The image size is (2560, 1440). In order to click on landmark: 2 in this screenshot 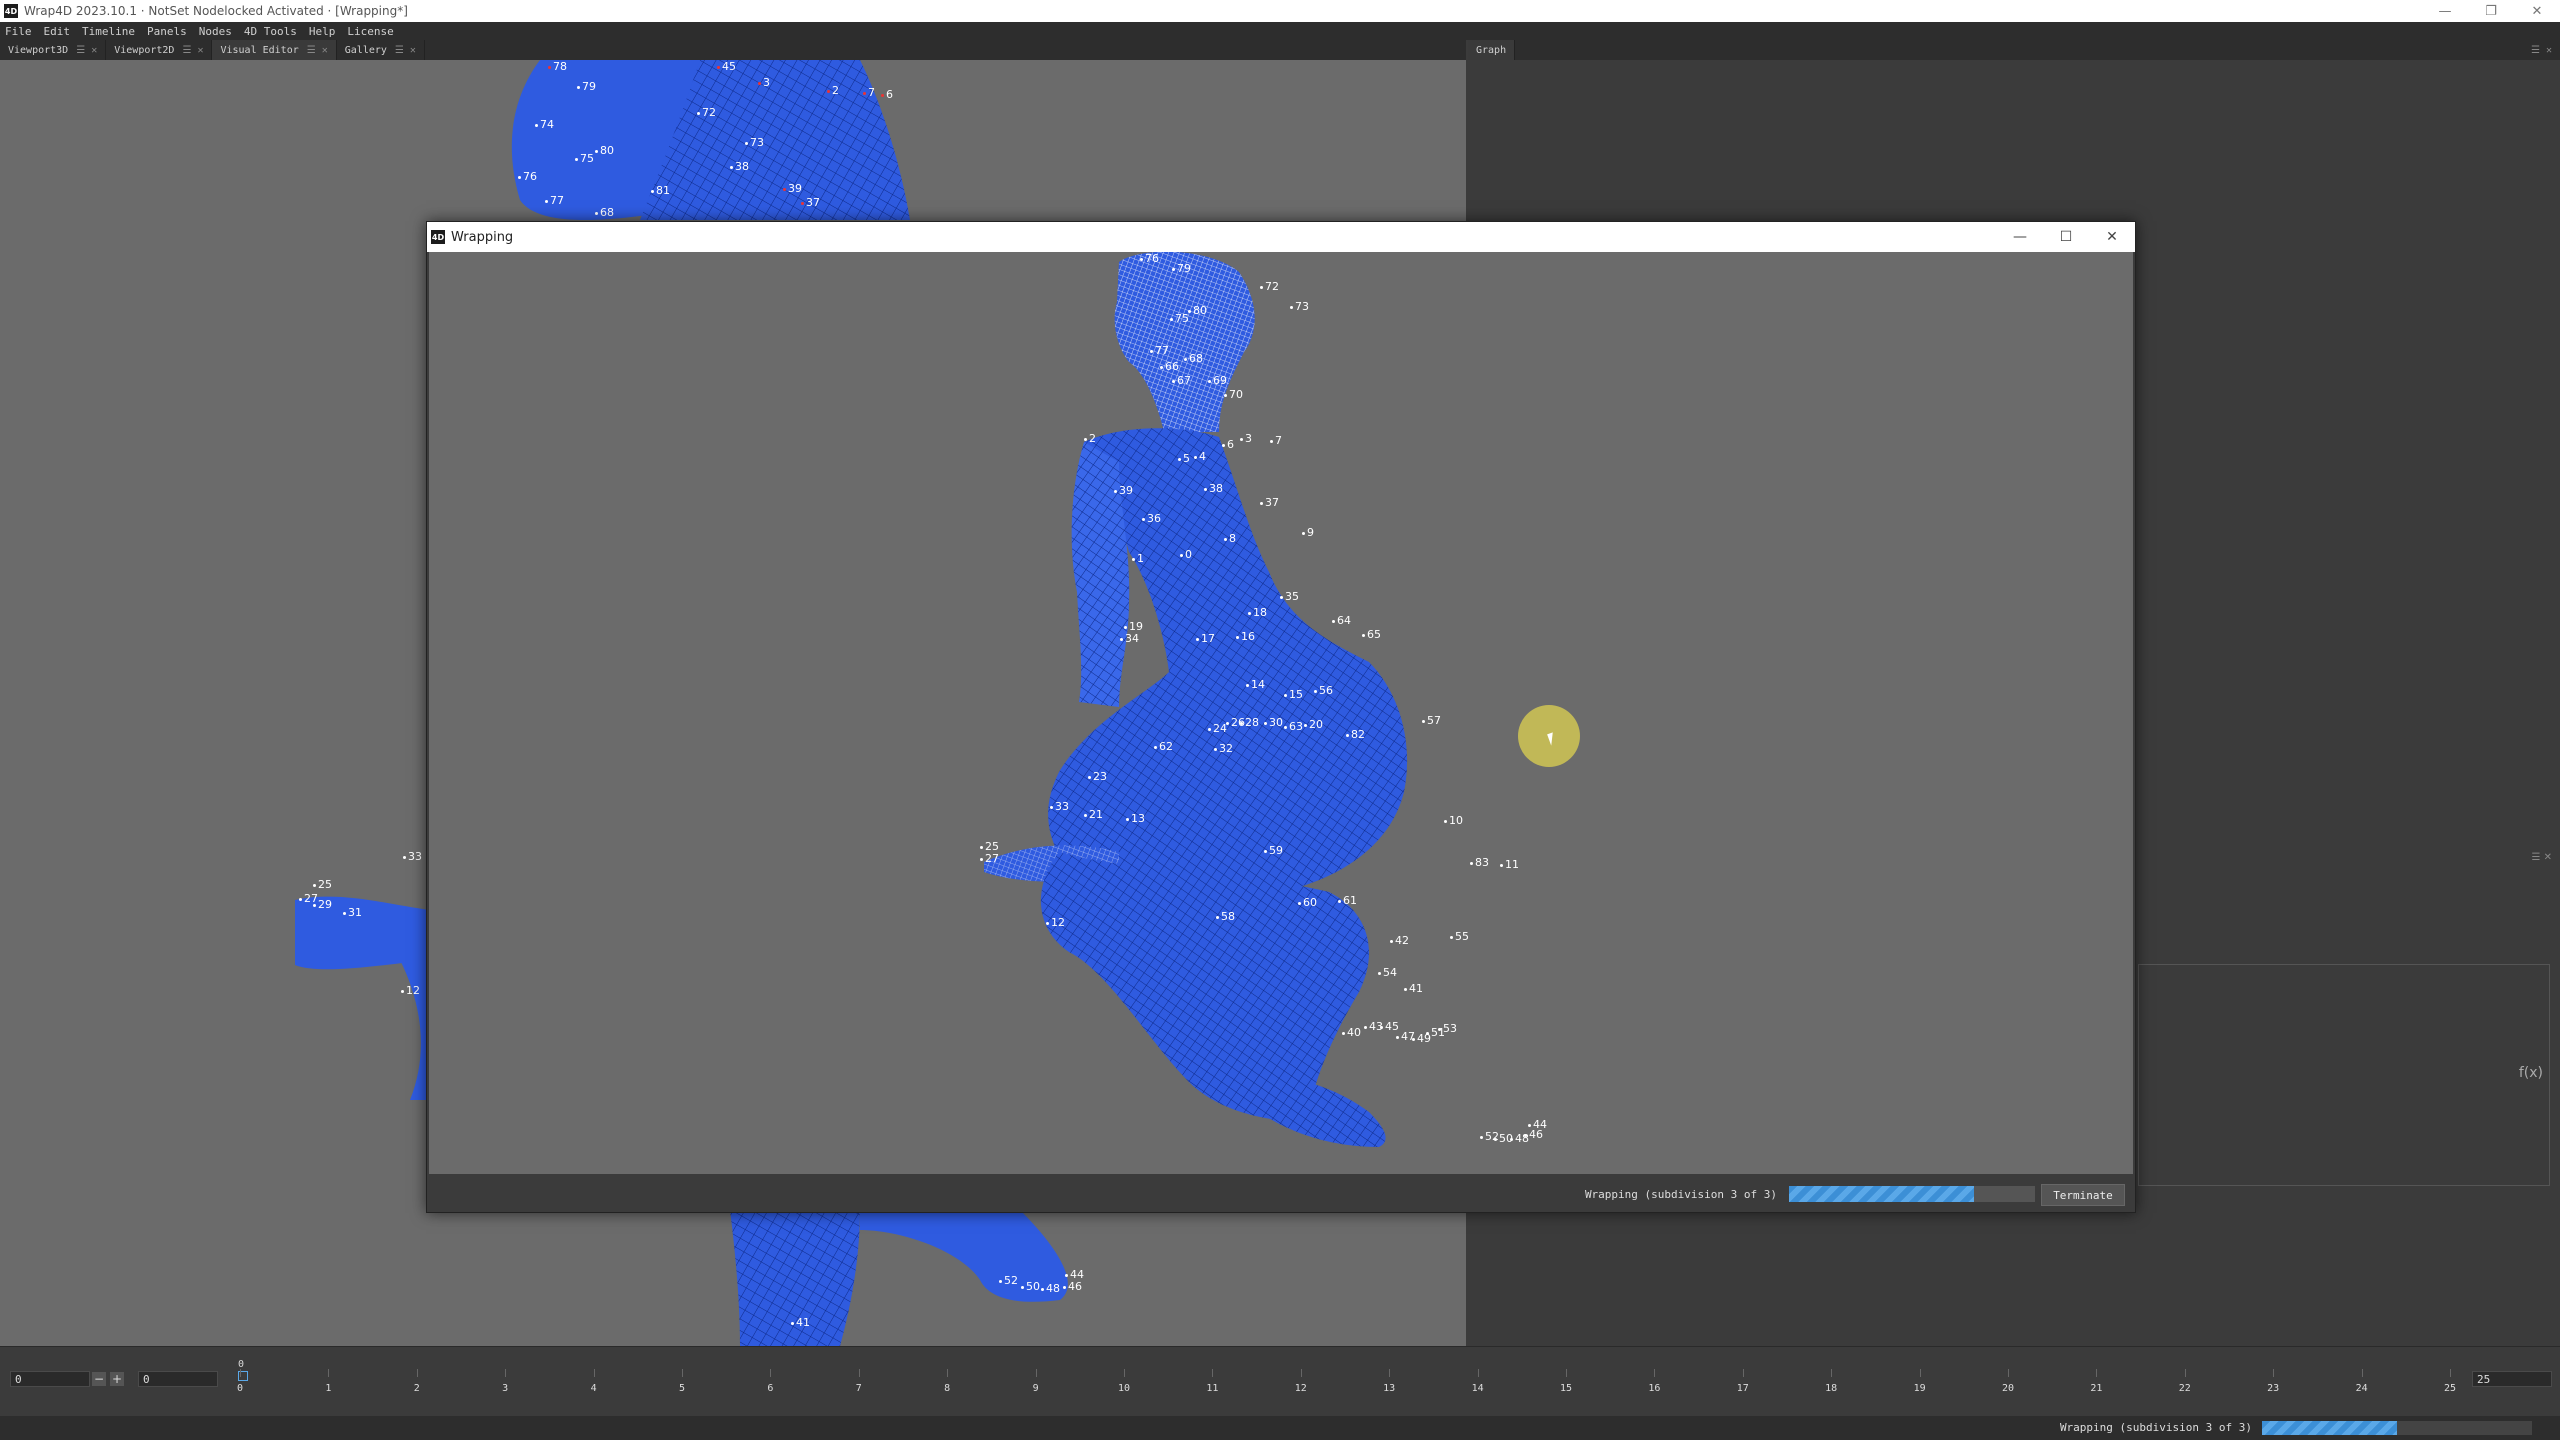, I will do `click(1090, 438)`.